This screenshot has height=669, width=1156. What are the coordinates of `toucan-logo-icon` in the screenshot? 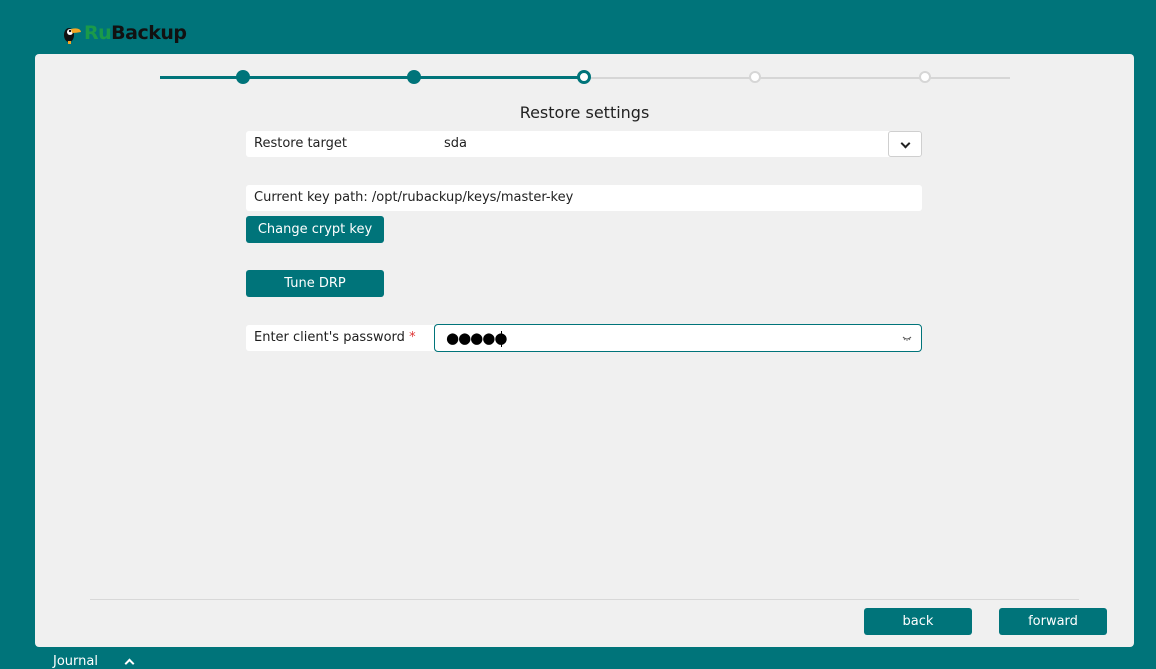 It's located at (71, 33).